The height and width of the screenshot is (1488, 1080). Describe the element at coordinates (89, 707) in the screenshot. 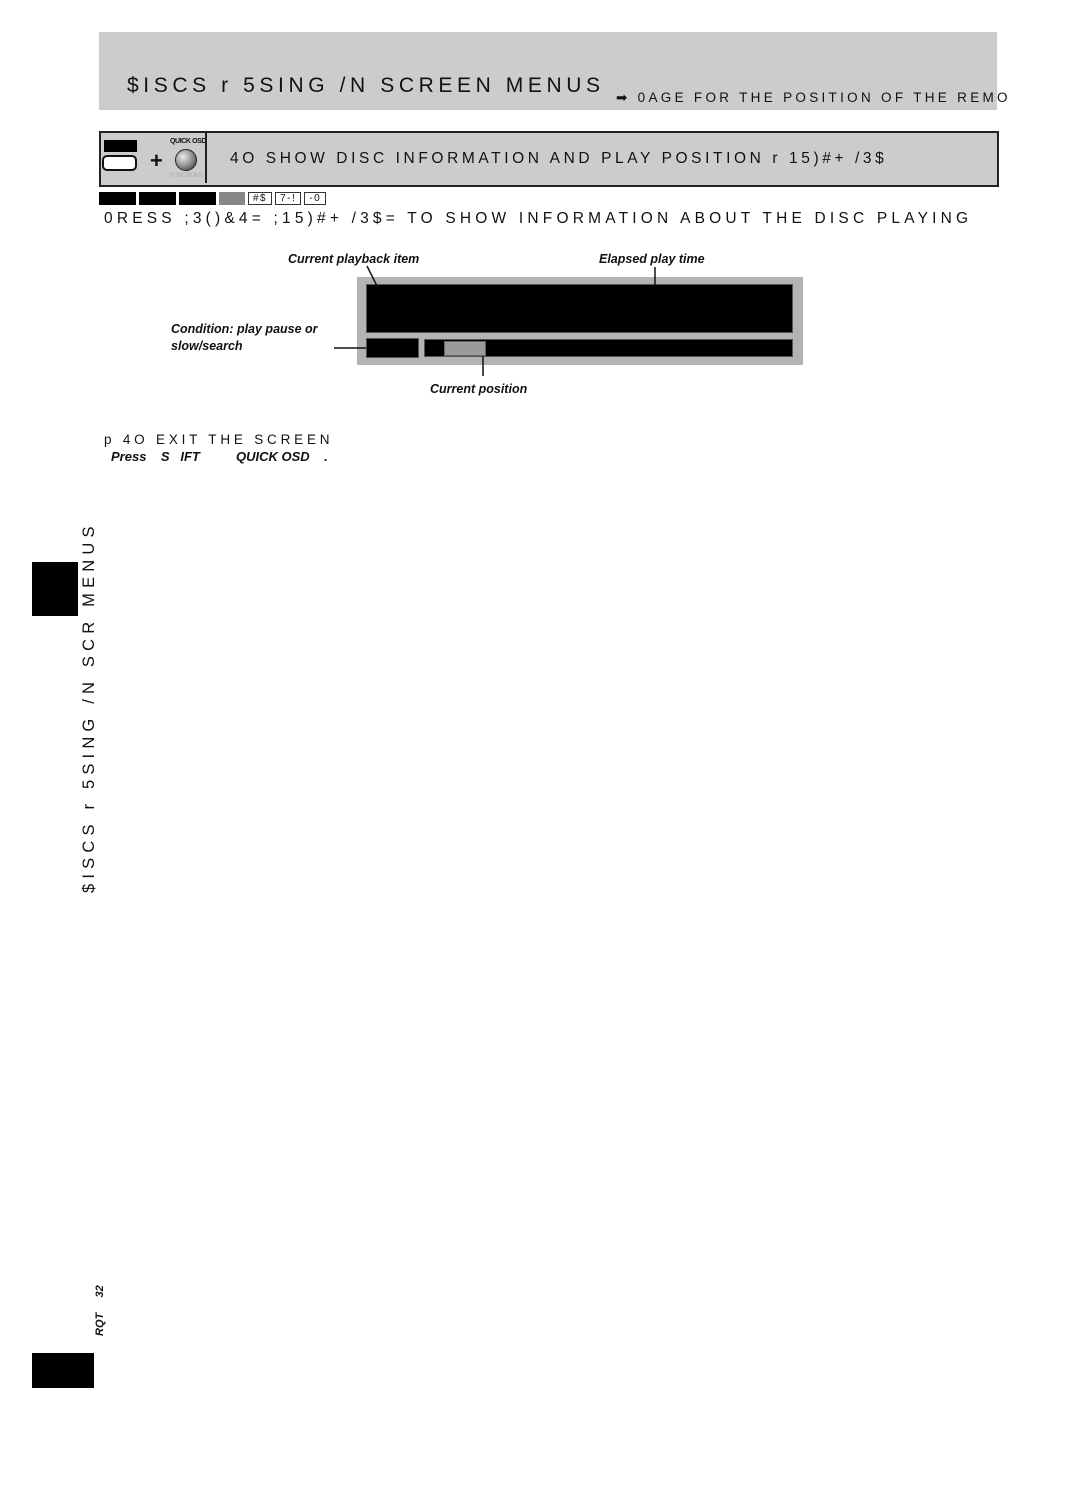

I see `side-chapter-label: $ISCS r 5SING /N SCR MENUS` at that location.